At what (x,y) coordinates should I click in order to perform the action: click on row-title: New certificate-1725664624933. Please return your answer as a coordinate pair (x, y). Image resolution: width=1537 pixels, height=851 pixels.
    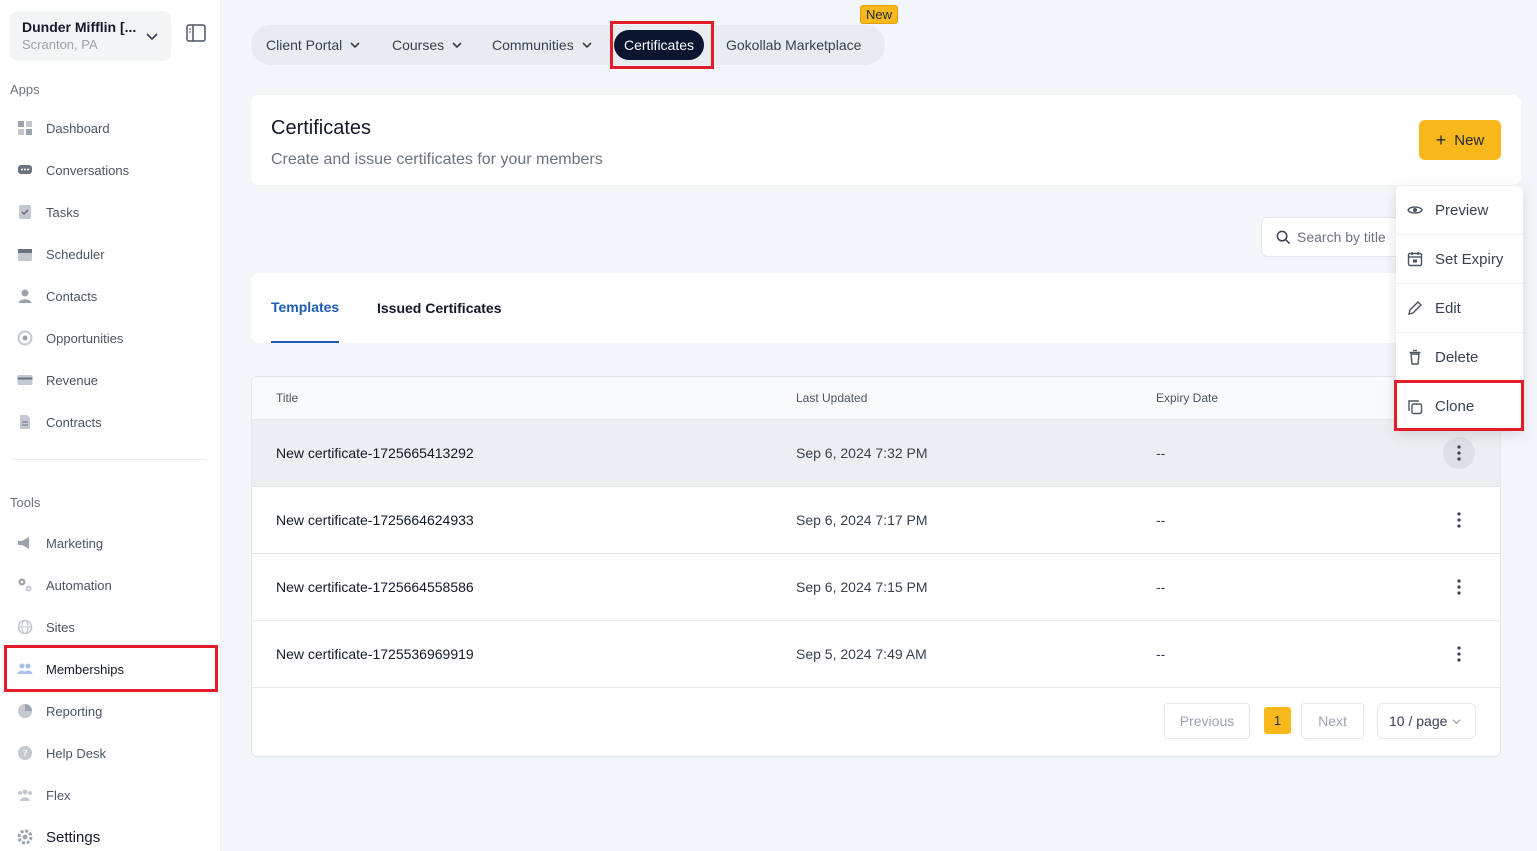
    Looking at the image, I should click on (375, 520).